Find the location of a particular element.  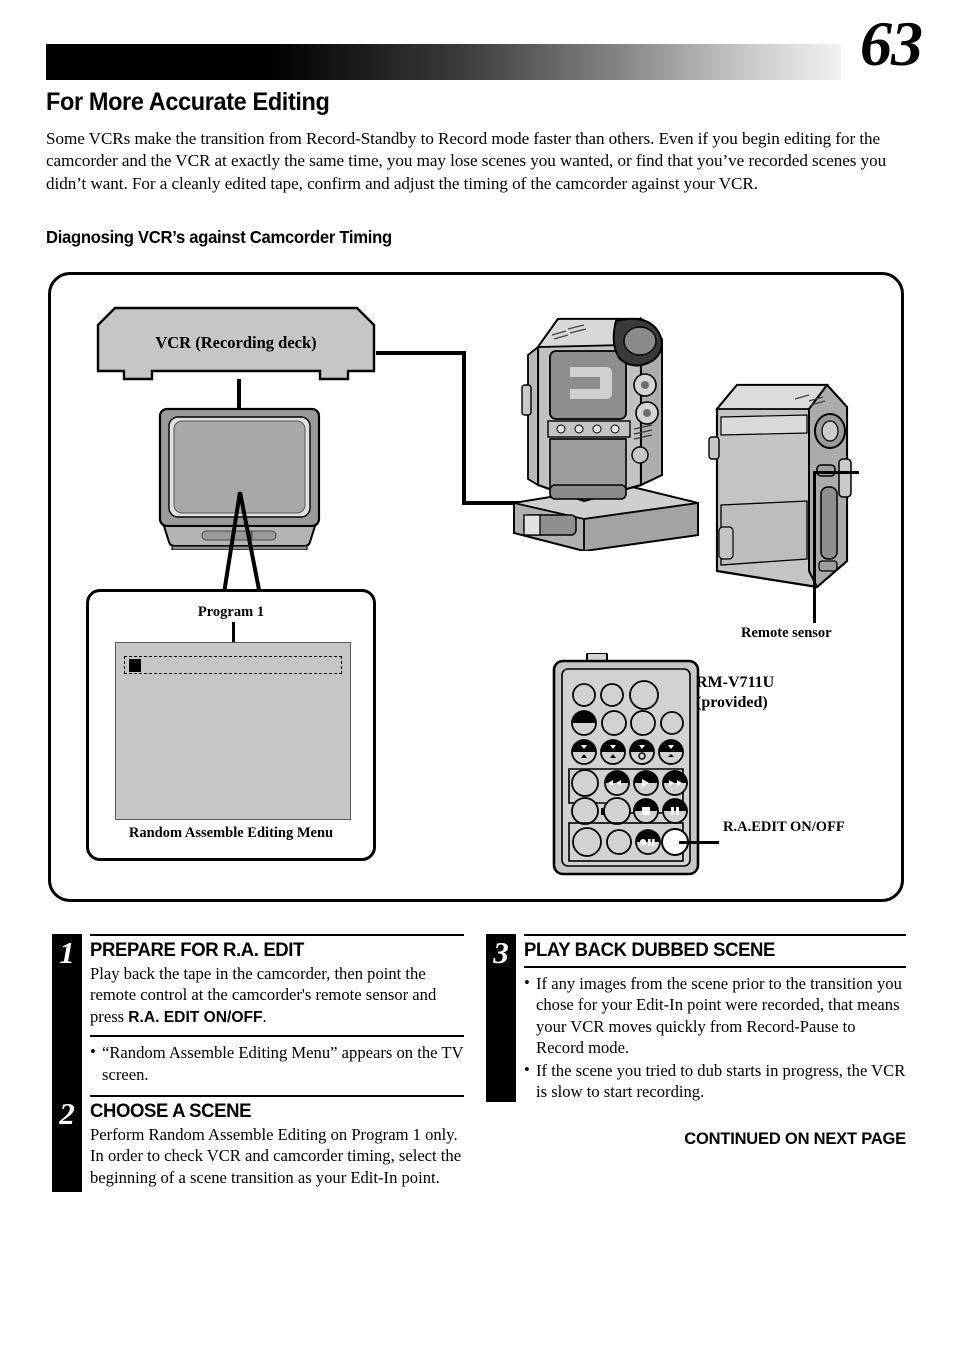

header-gradient-bar is located at coordinates (443, 62).